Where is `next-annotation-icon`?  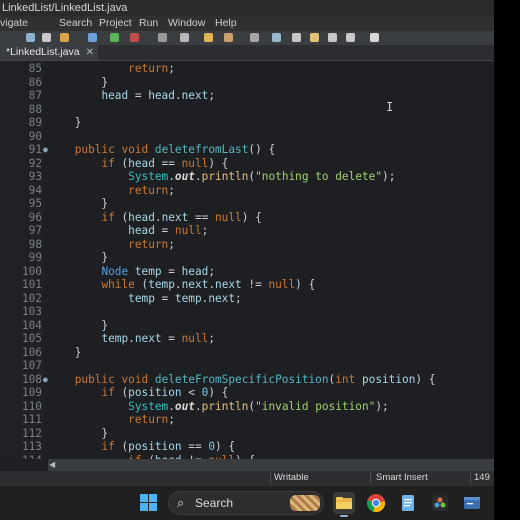
next-annotation-icon is located at coordinates (276, 37).